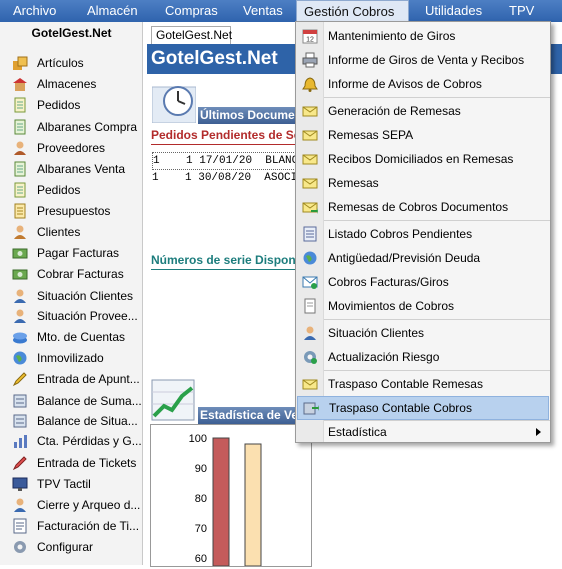 This screenshot has width=562, height=569. What do you see at coordinates (77, 211) in the screenshot?
I see `sidebar-item-presupuestos: Presupuestos` at bounding box center [77, 211].